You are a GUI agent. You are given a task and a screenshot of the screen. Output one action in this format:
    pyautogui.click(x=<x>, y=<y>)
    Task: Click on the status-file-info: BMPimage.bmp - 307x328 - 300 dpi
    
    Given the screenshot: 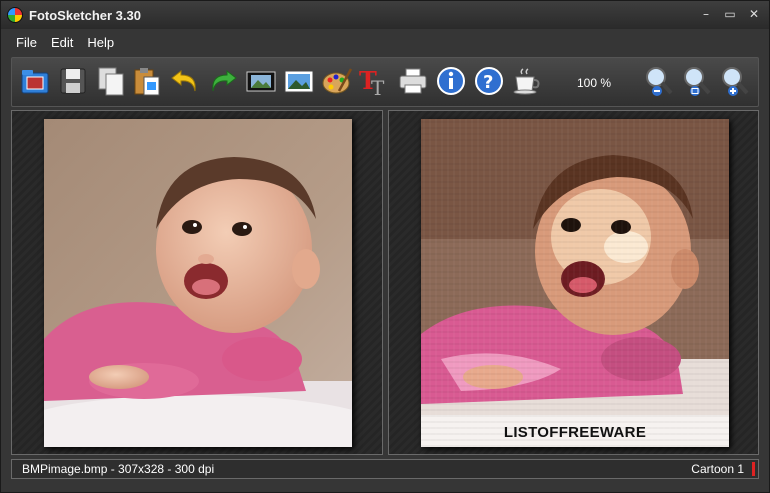 What is the action you would take?
    pyautogui.click(x=118, y=469)
    